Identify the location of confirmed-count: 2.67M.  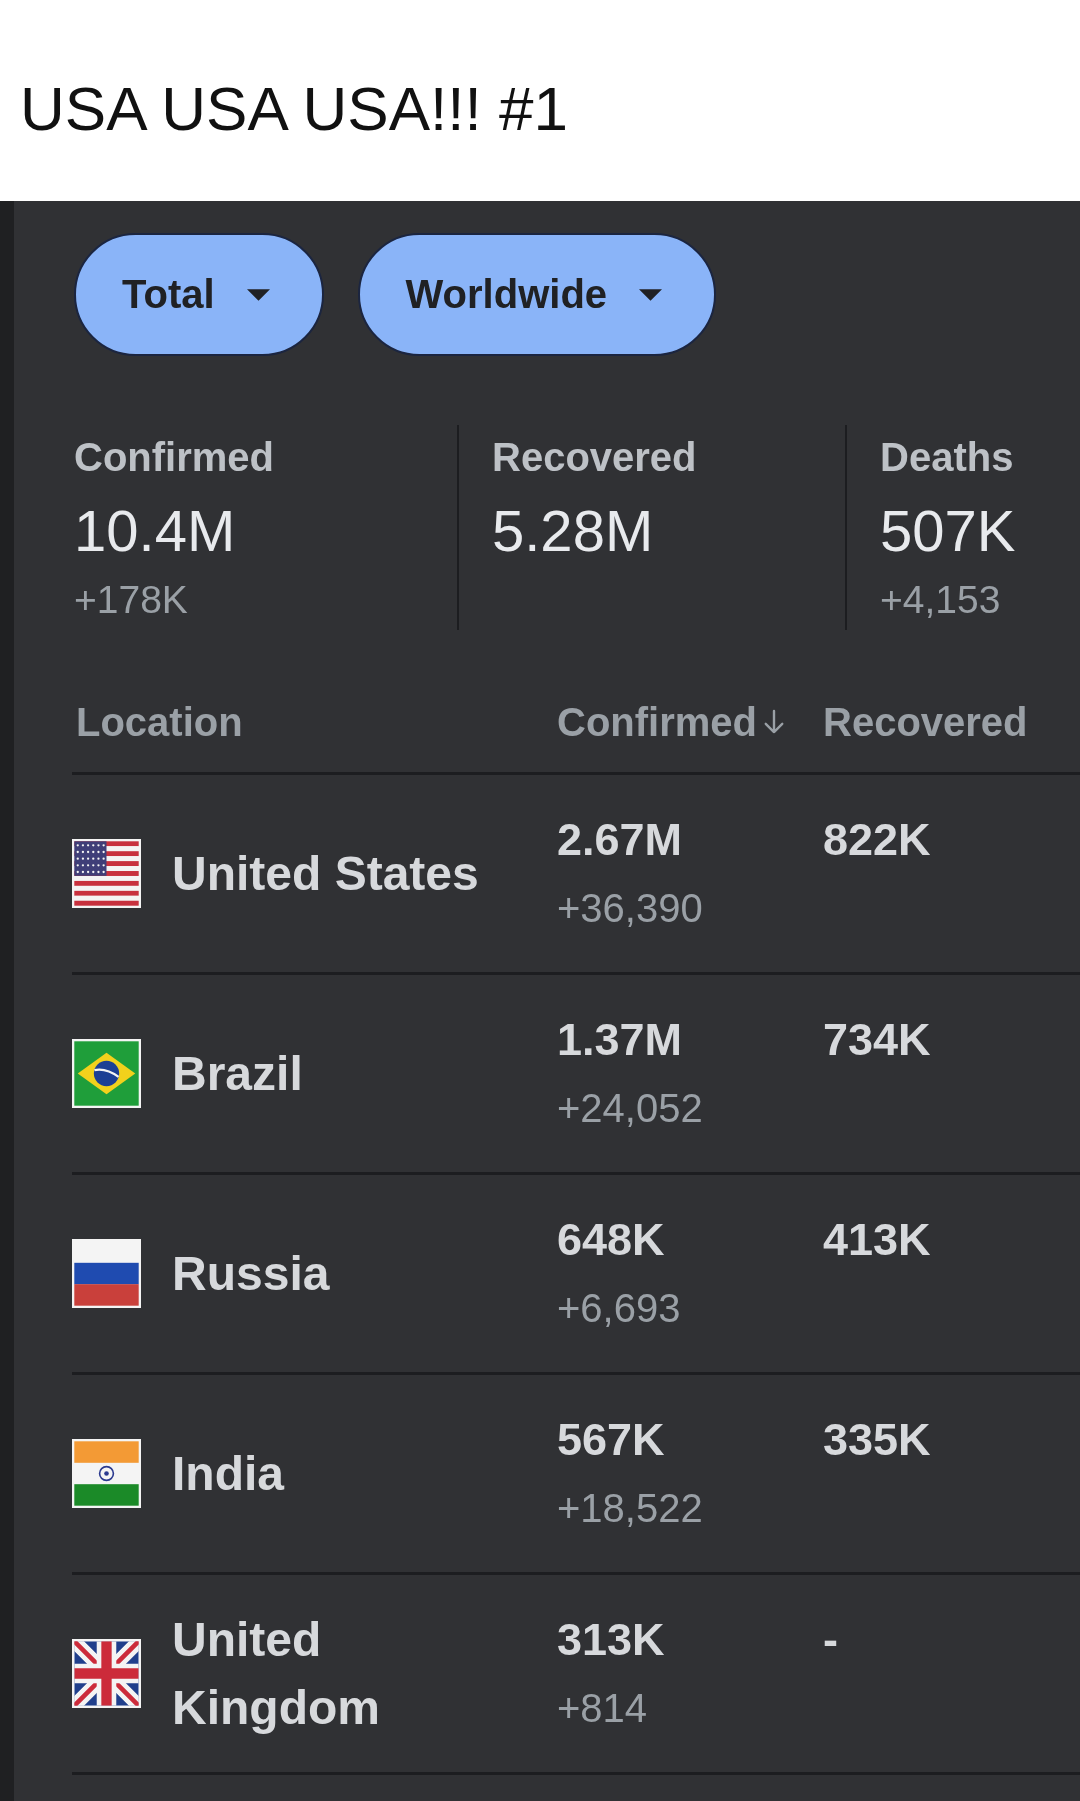
(620, 839).